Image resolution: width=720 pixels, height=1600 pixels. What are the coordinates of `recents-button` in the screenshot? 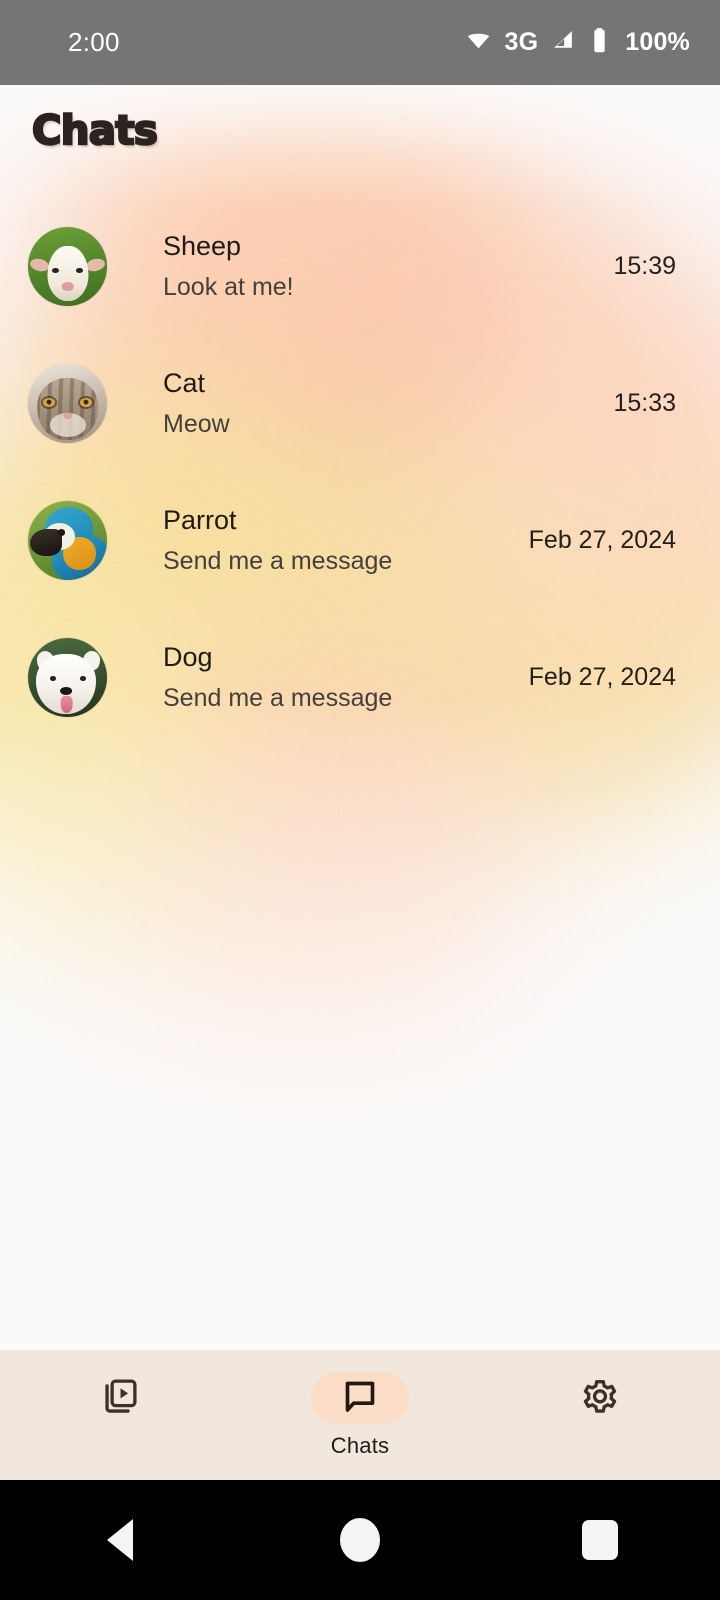 It's located at (600, 1540).